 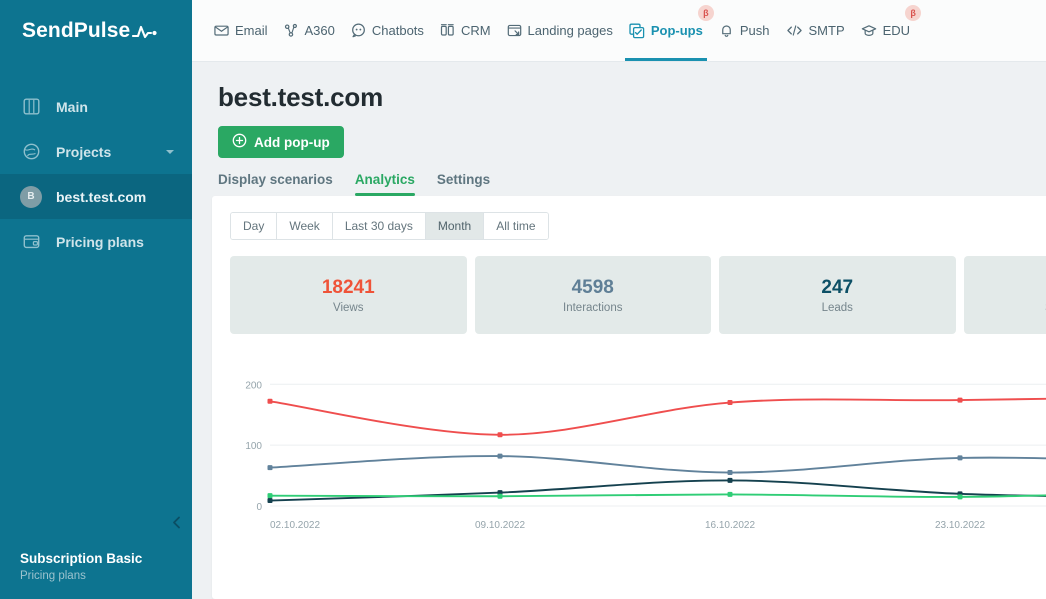 I want to click on sidebar-item-main: Main, so click(x=96, y=106).